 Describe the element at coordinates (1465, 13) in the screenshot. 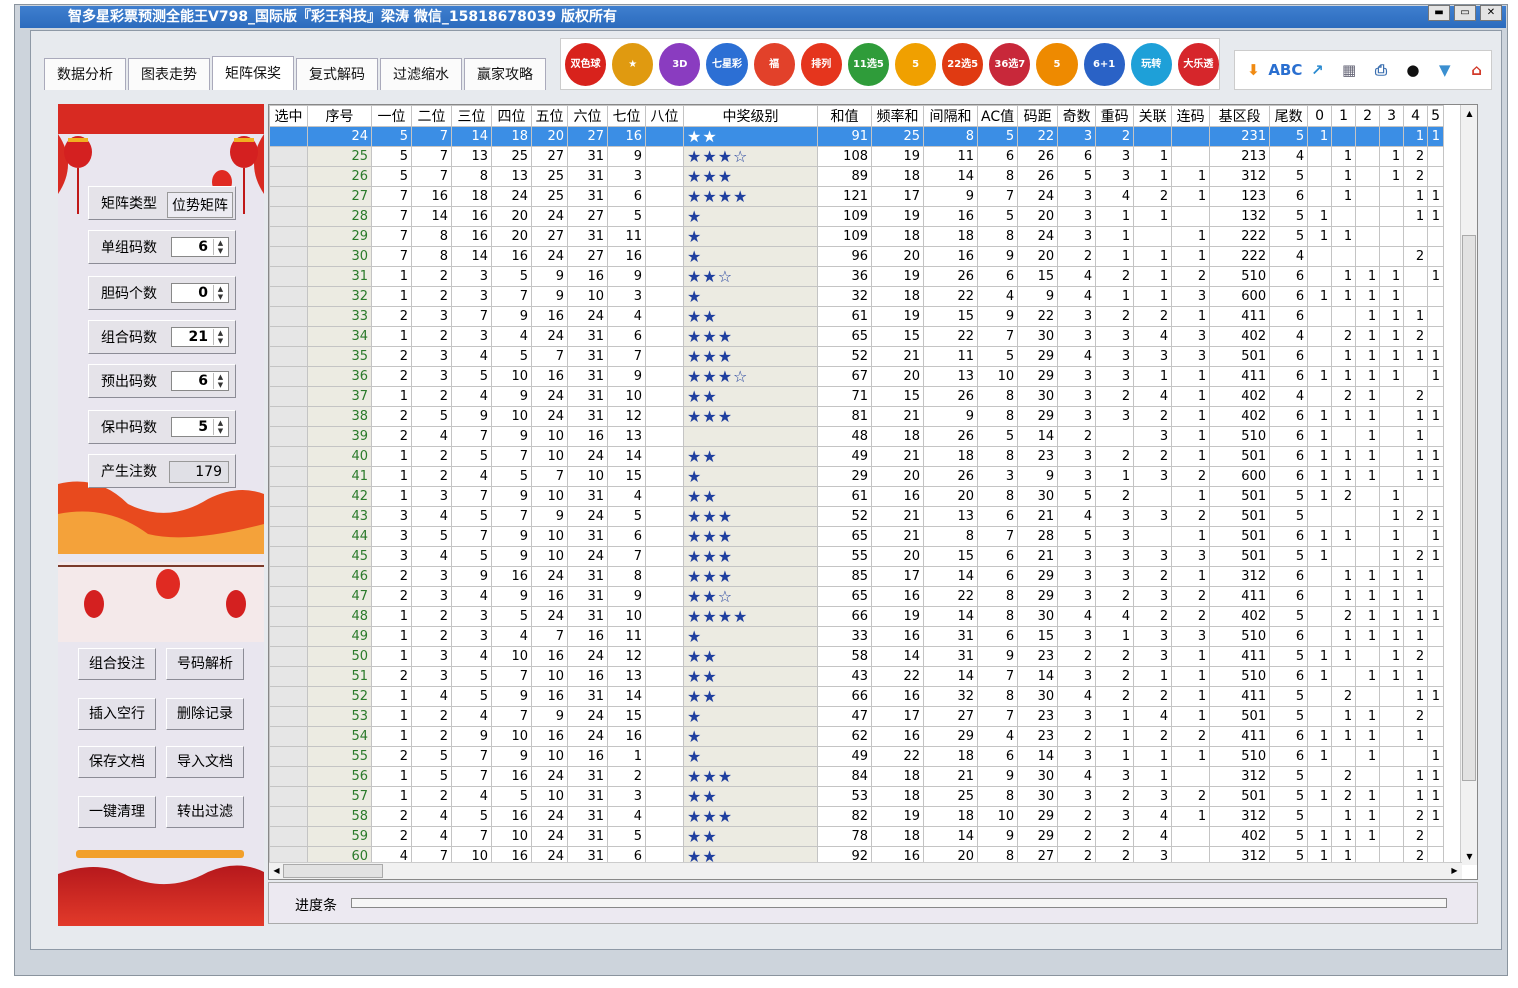

I see `maximize-button: ▭` at that location.